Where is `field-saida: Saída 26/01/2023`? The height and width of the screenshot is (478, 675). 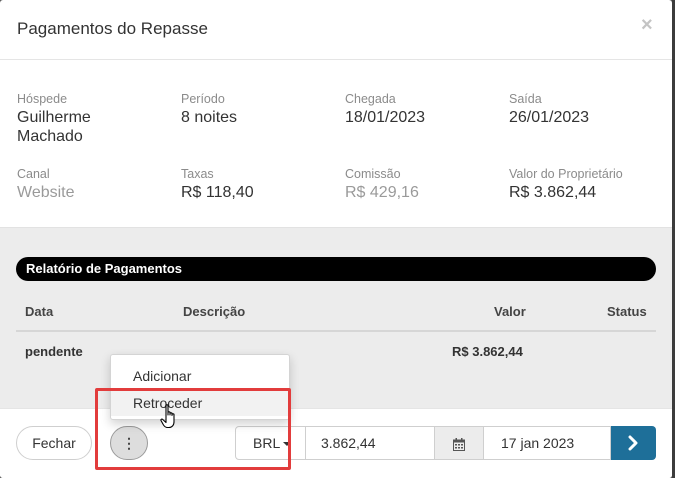
field-saida: Saída 26/01/2023 is located at coordinates (549, 109).